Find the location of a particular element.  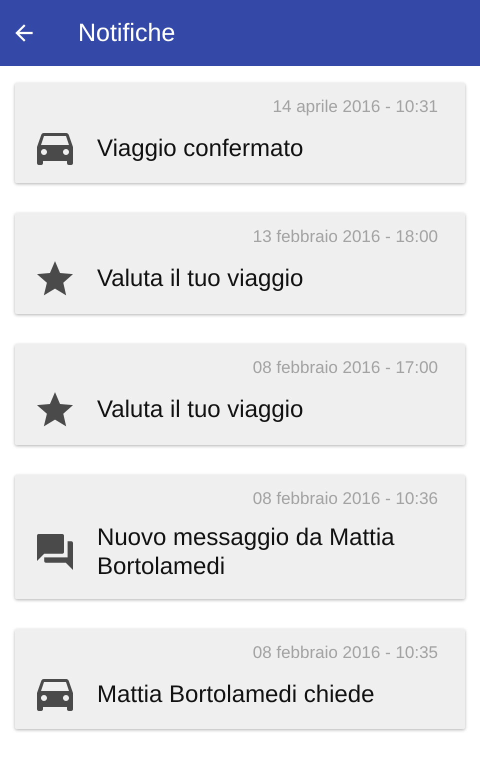

notification-title: Viaggio confermato is located at coordinates (200, 148).